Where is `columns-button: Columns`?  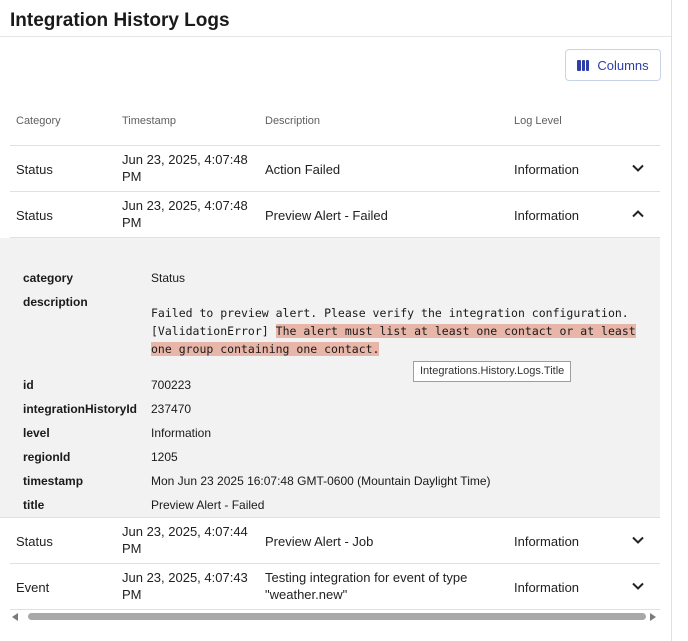 columns-button: Columns is located at coordinates (613, 65).